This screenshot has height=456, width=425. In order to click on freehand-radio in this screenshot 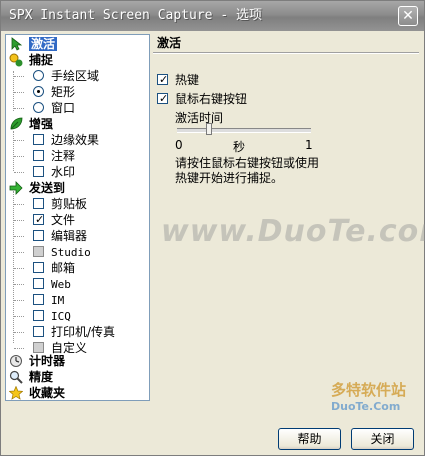, I will do `click(38, 75)`.